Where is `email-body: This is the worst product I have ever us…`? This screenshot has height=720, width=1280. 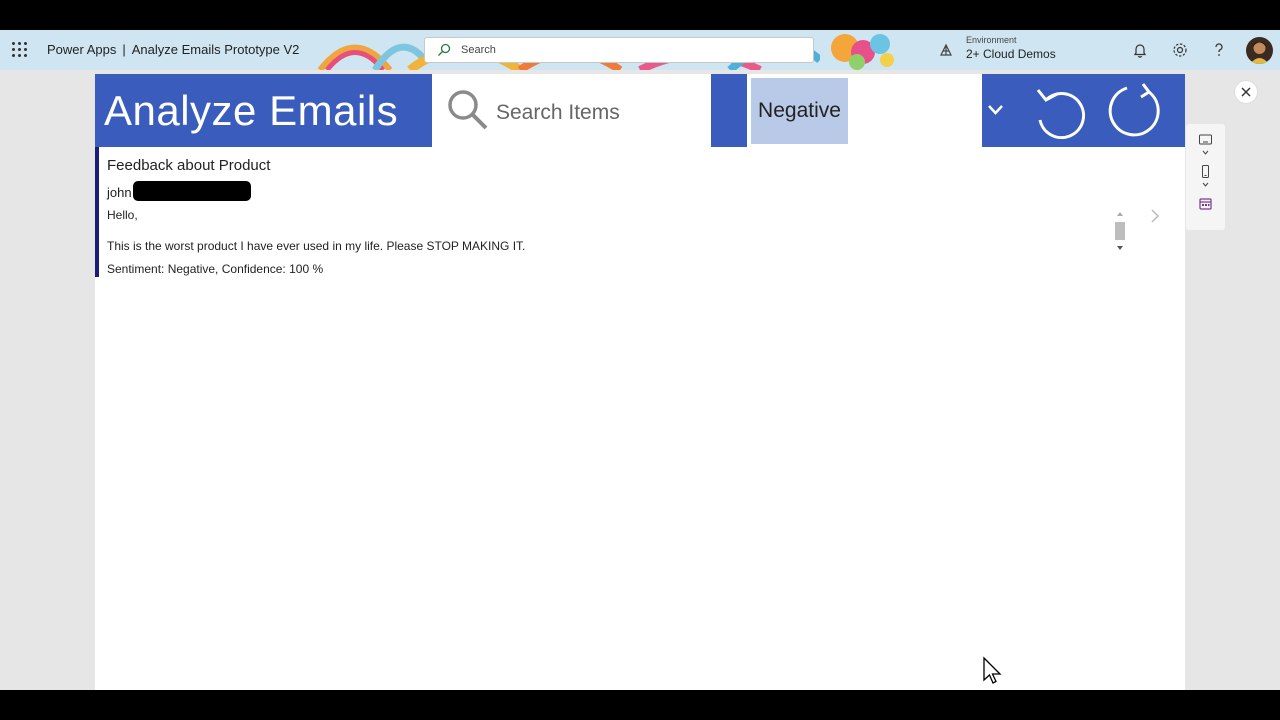
email-body: This is the worst product I have ever us… is located at coordinates (316, 246).